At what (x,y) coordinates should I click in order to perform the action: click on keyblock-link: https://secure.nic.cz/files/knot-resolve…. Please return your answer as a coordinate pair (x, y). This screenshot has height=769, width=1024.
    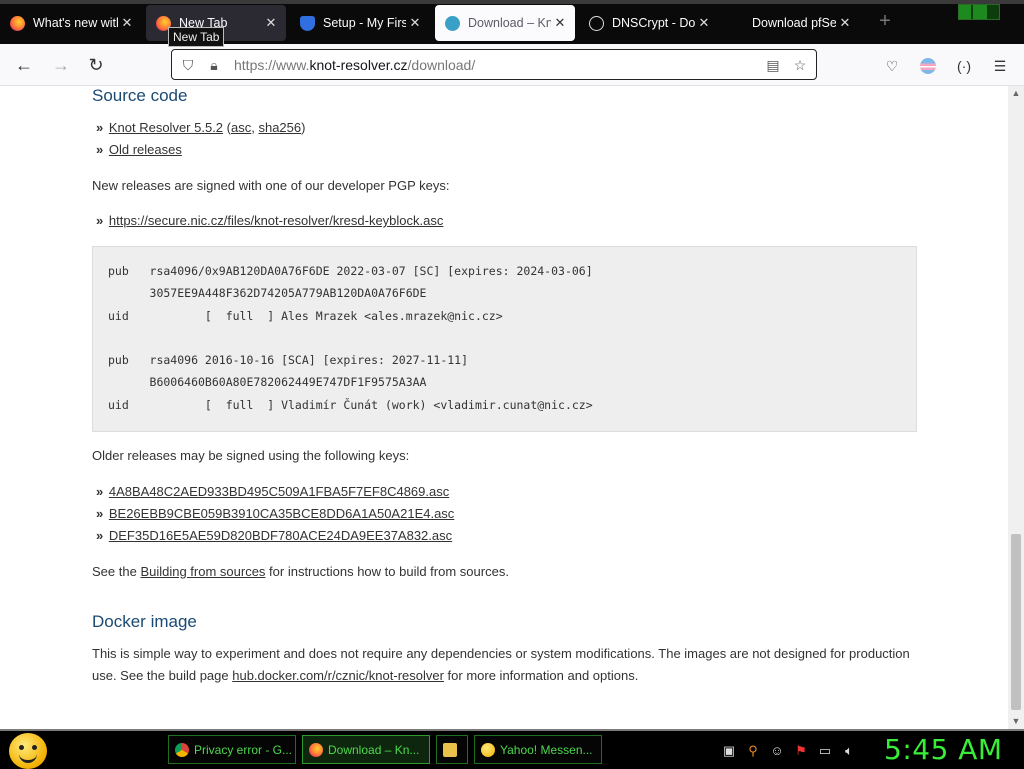
    Looking at the image, I should click on (276, 220).